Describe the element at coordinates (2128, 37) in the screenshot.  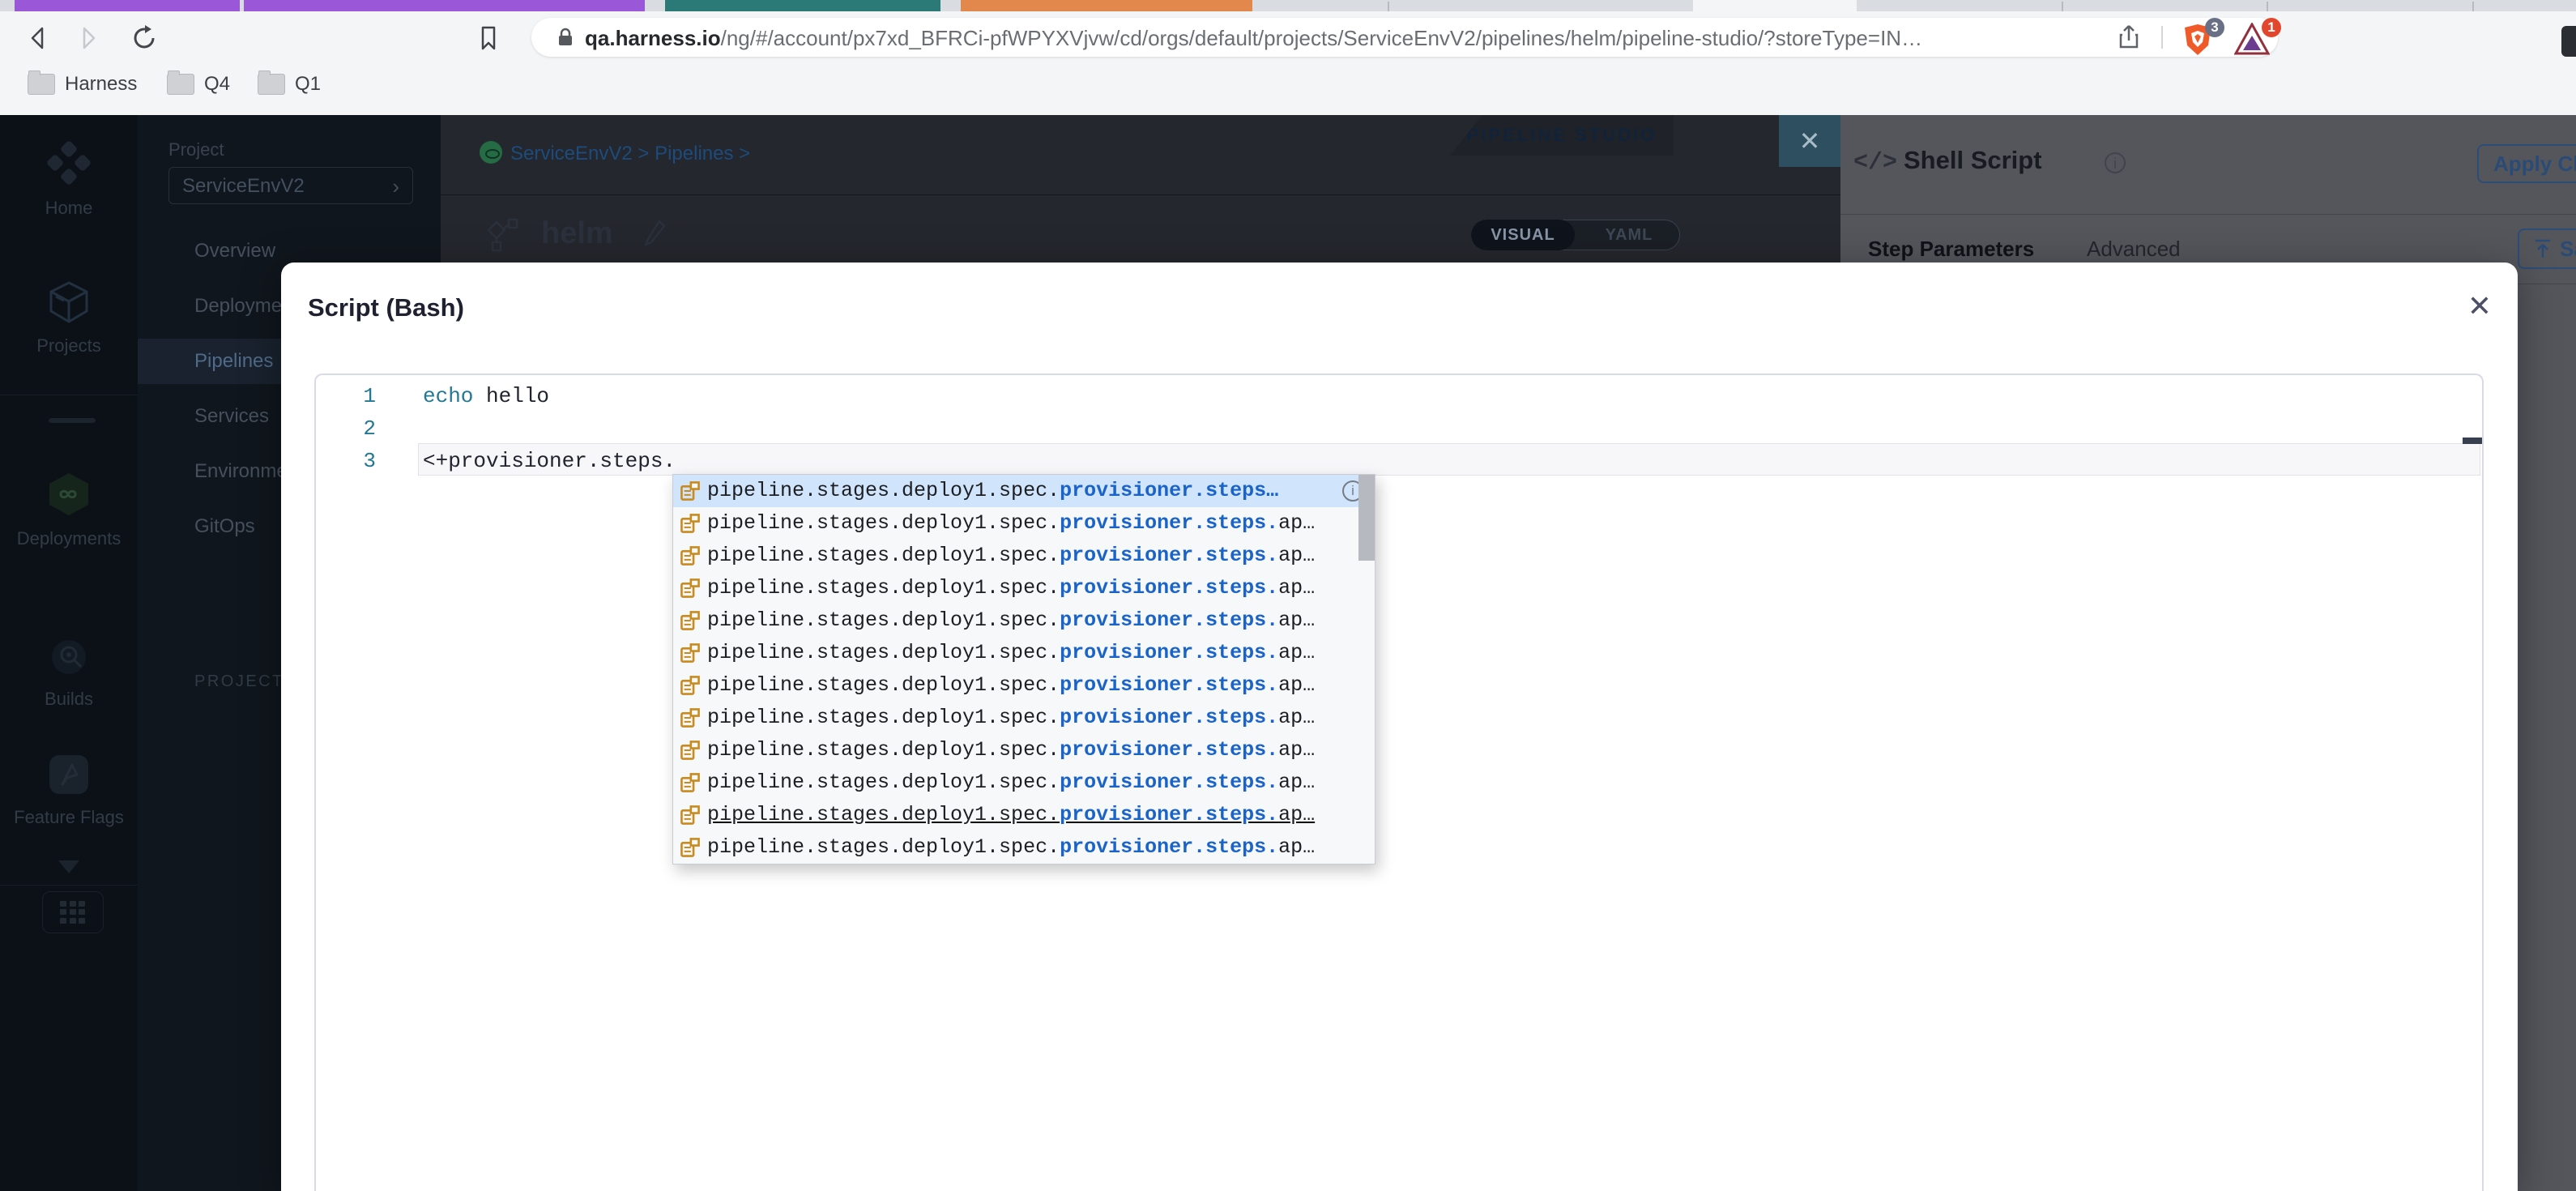
I see `share-icon` at that location.